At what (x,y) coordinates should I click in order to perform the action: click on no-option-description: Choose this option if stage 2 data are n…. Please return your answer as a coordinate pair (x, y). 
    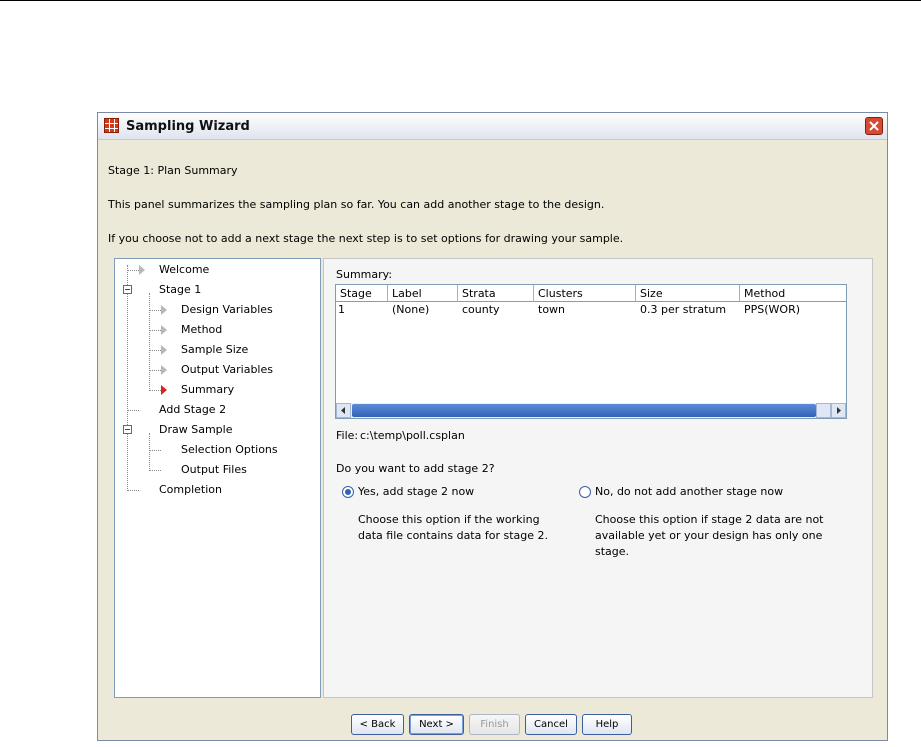
    Looking at the image, I should click on (709, 535).